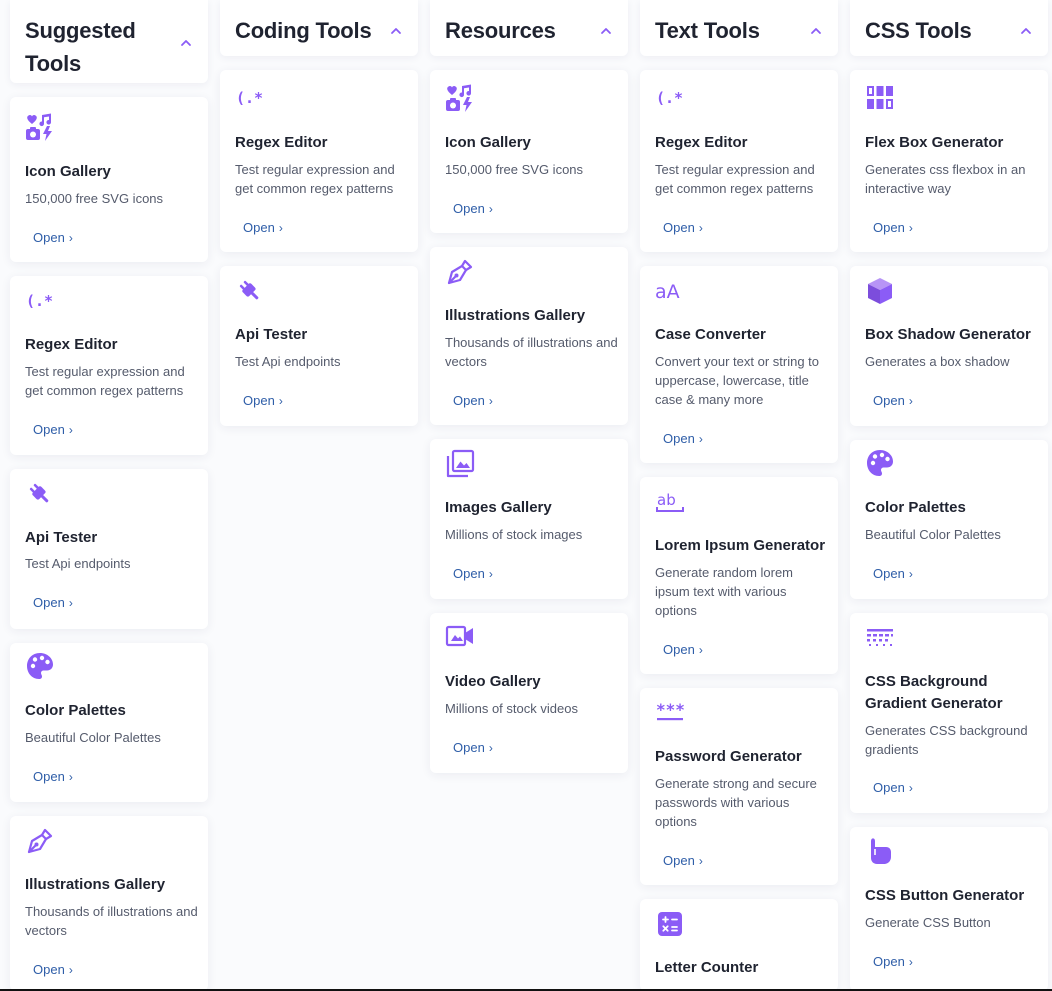  Describe the element at coordinates (40, 666) in the screenshot. I see `palette-icon` at that location.